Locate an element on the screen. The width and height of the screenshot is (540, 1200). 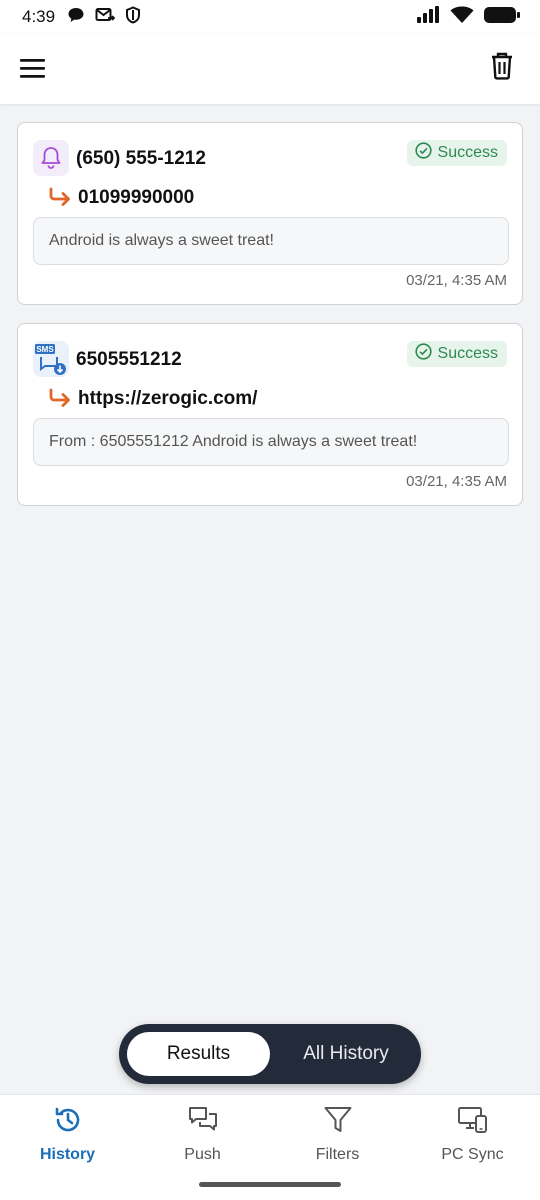
nav-history-label: History is located at coordinates (67, 1154).